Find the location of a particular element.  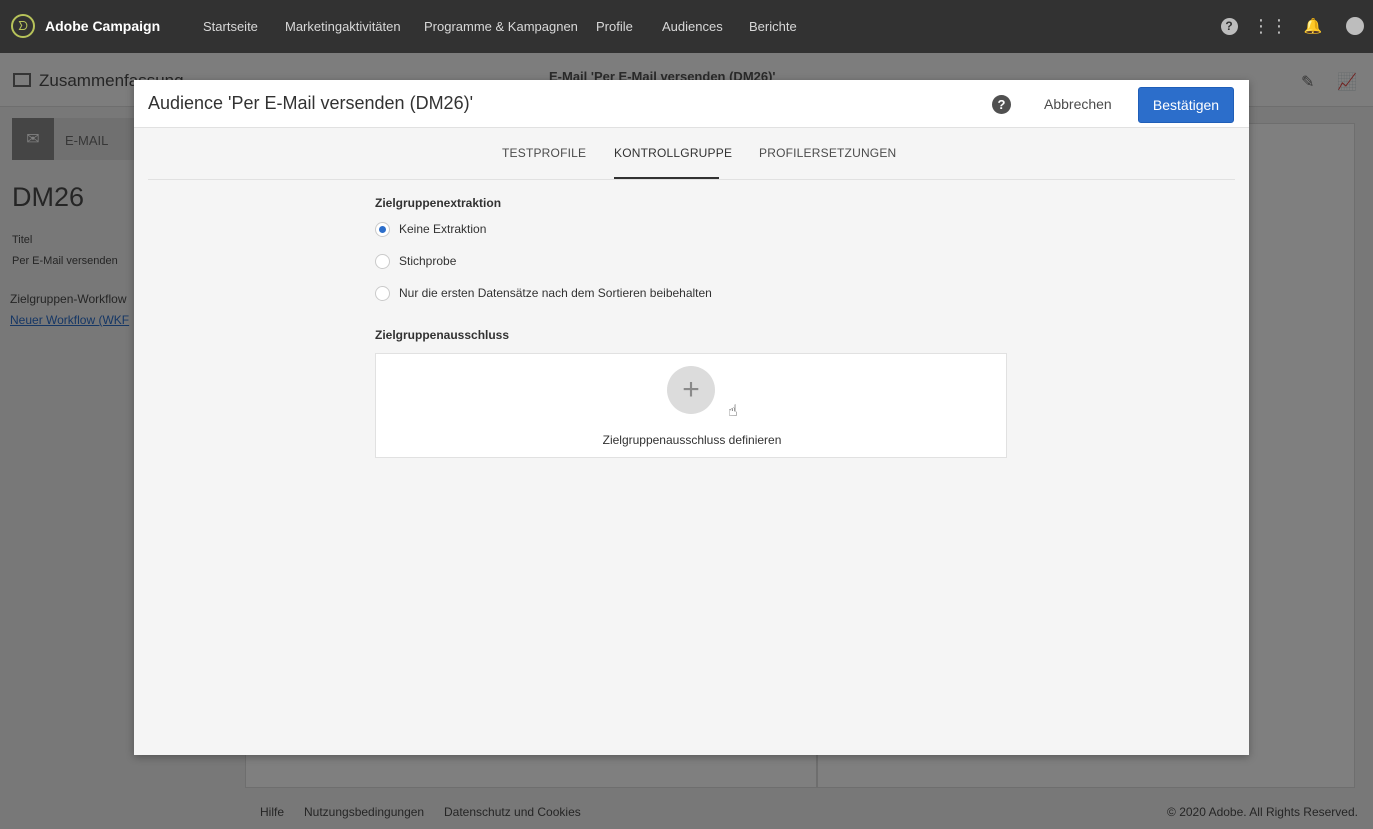

plus-icon: + is located at coordinates (691, 390).